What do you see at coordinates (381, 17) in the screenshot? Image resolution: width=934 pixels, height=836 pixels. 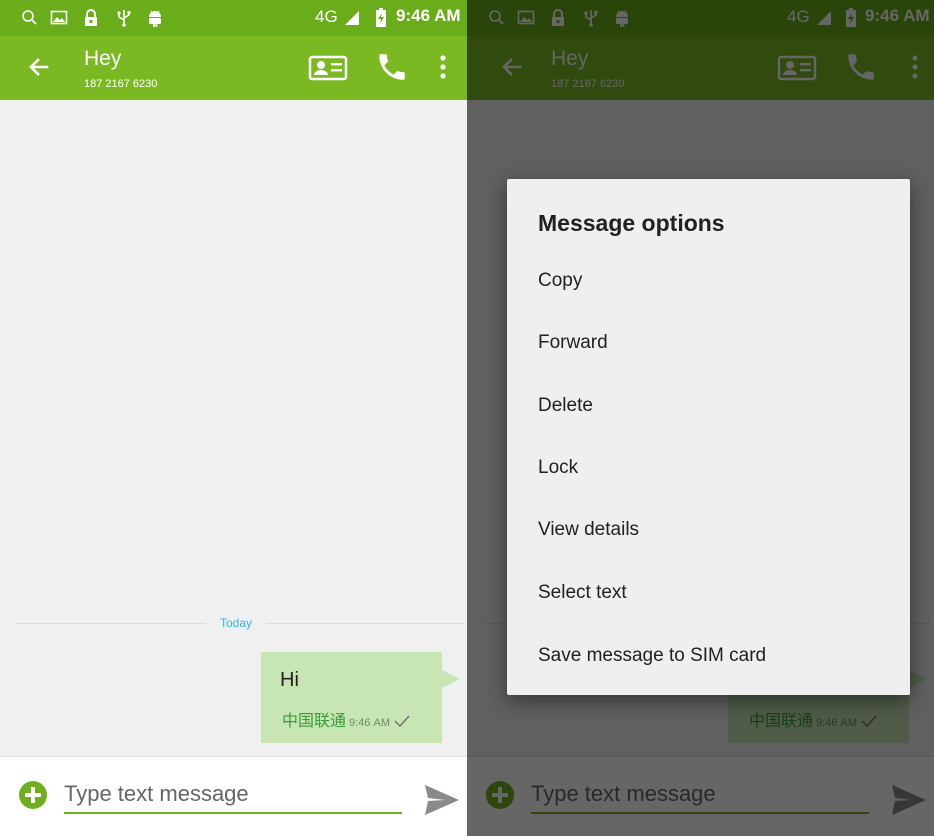 I see `battery-charging-icon` at bounding box center [381, 17].